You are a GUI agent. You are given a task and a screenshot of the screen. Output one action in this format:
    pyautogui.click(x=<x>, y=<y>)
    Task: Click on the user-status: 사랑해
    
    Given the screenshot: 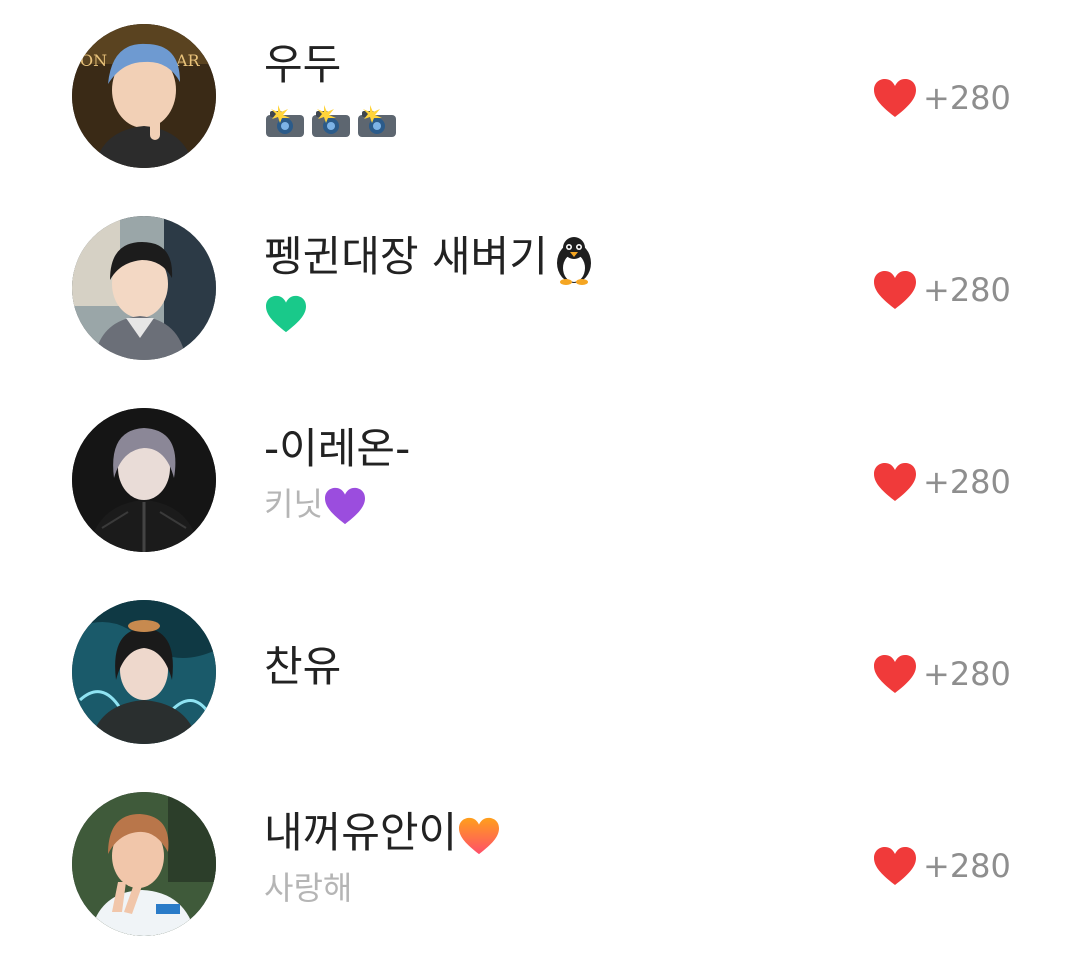 What is the action you would take?
    pyautogui.click(x=308, y=888)
    